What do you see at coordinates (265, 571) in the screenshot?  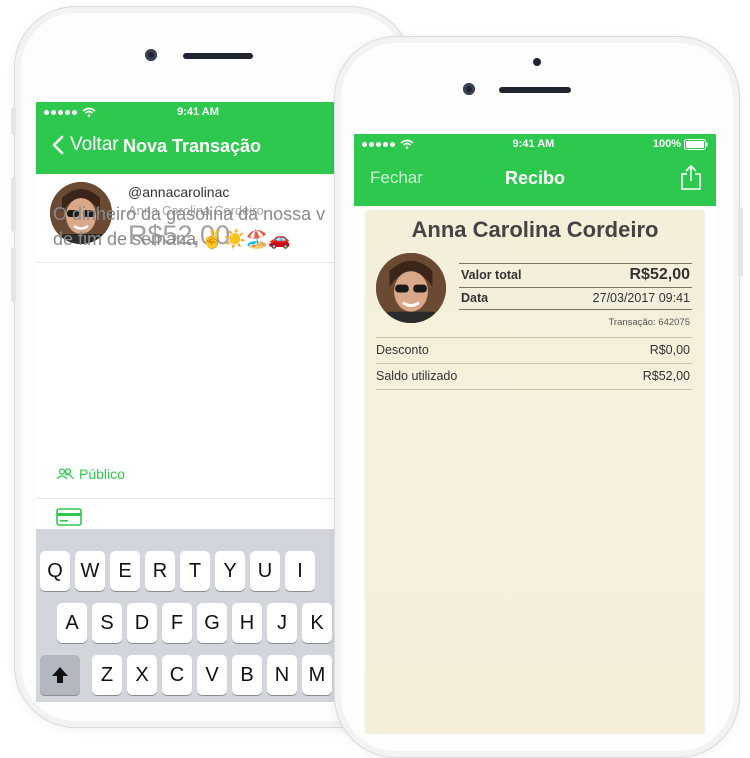 I see `key-u: U` at bounding box center [265, 571].